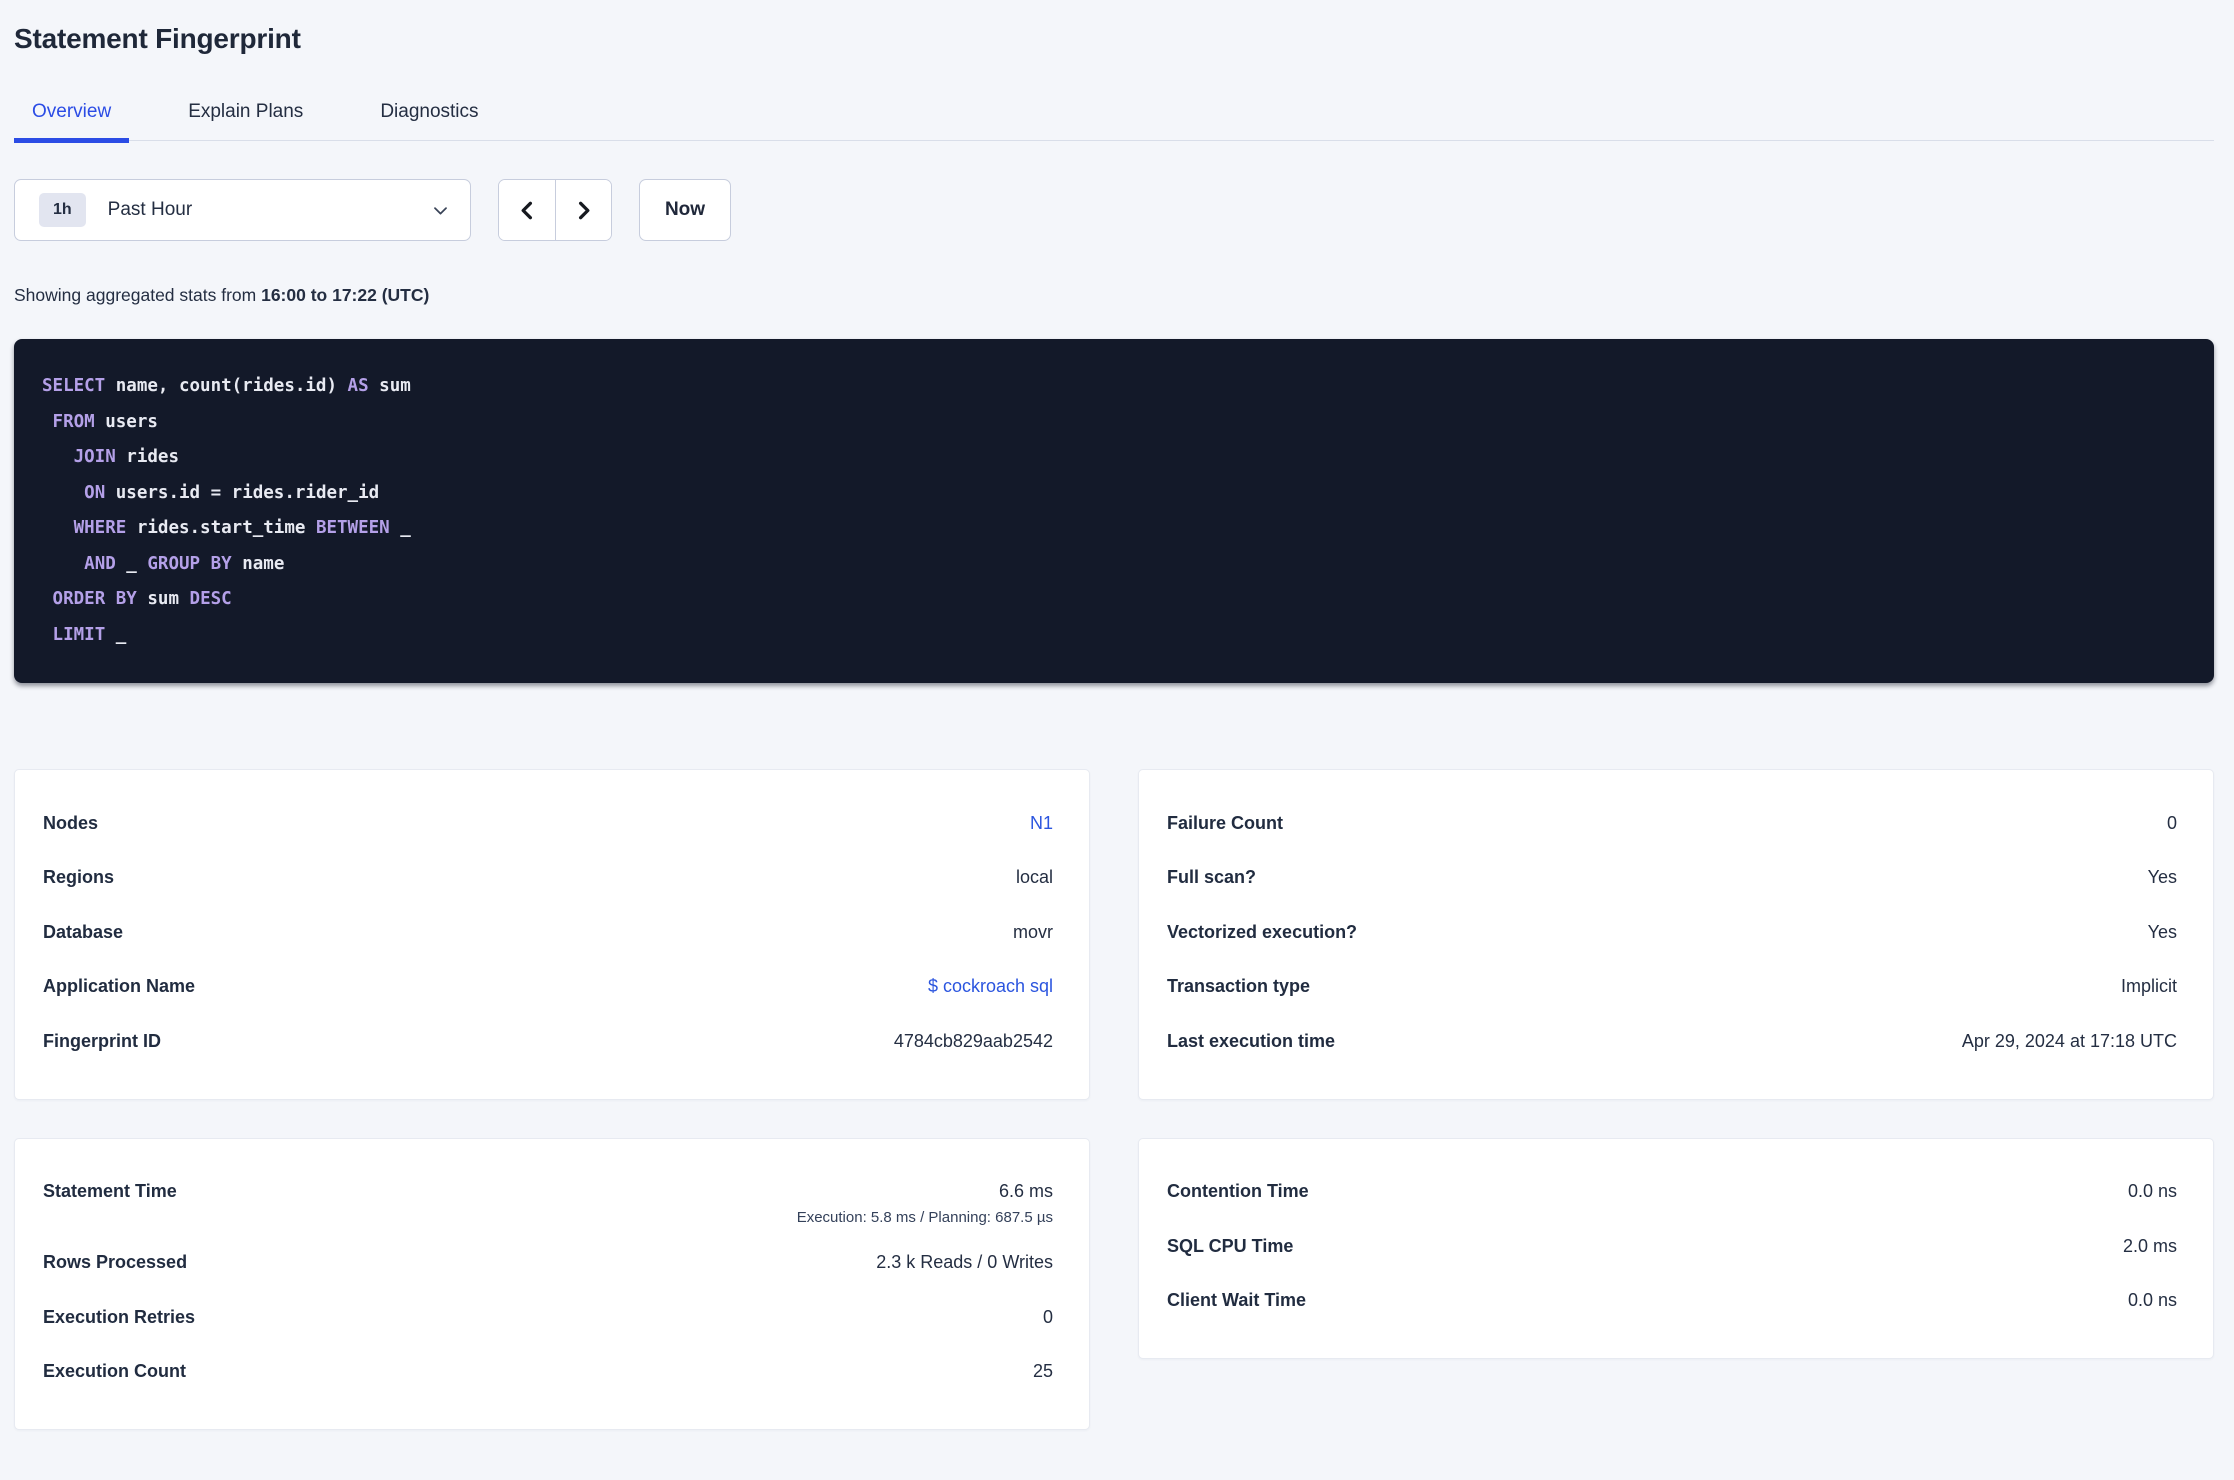 The height and width of the screenshot is (1480, 2234). What do you see at coordinates (79, 877) in the screenshot?
I see `row-label: Regions` at bounding box center [79, 877].